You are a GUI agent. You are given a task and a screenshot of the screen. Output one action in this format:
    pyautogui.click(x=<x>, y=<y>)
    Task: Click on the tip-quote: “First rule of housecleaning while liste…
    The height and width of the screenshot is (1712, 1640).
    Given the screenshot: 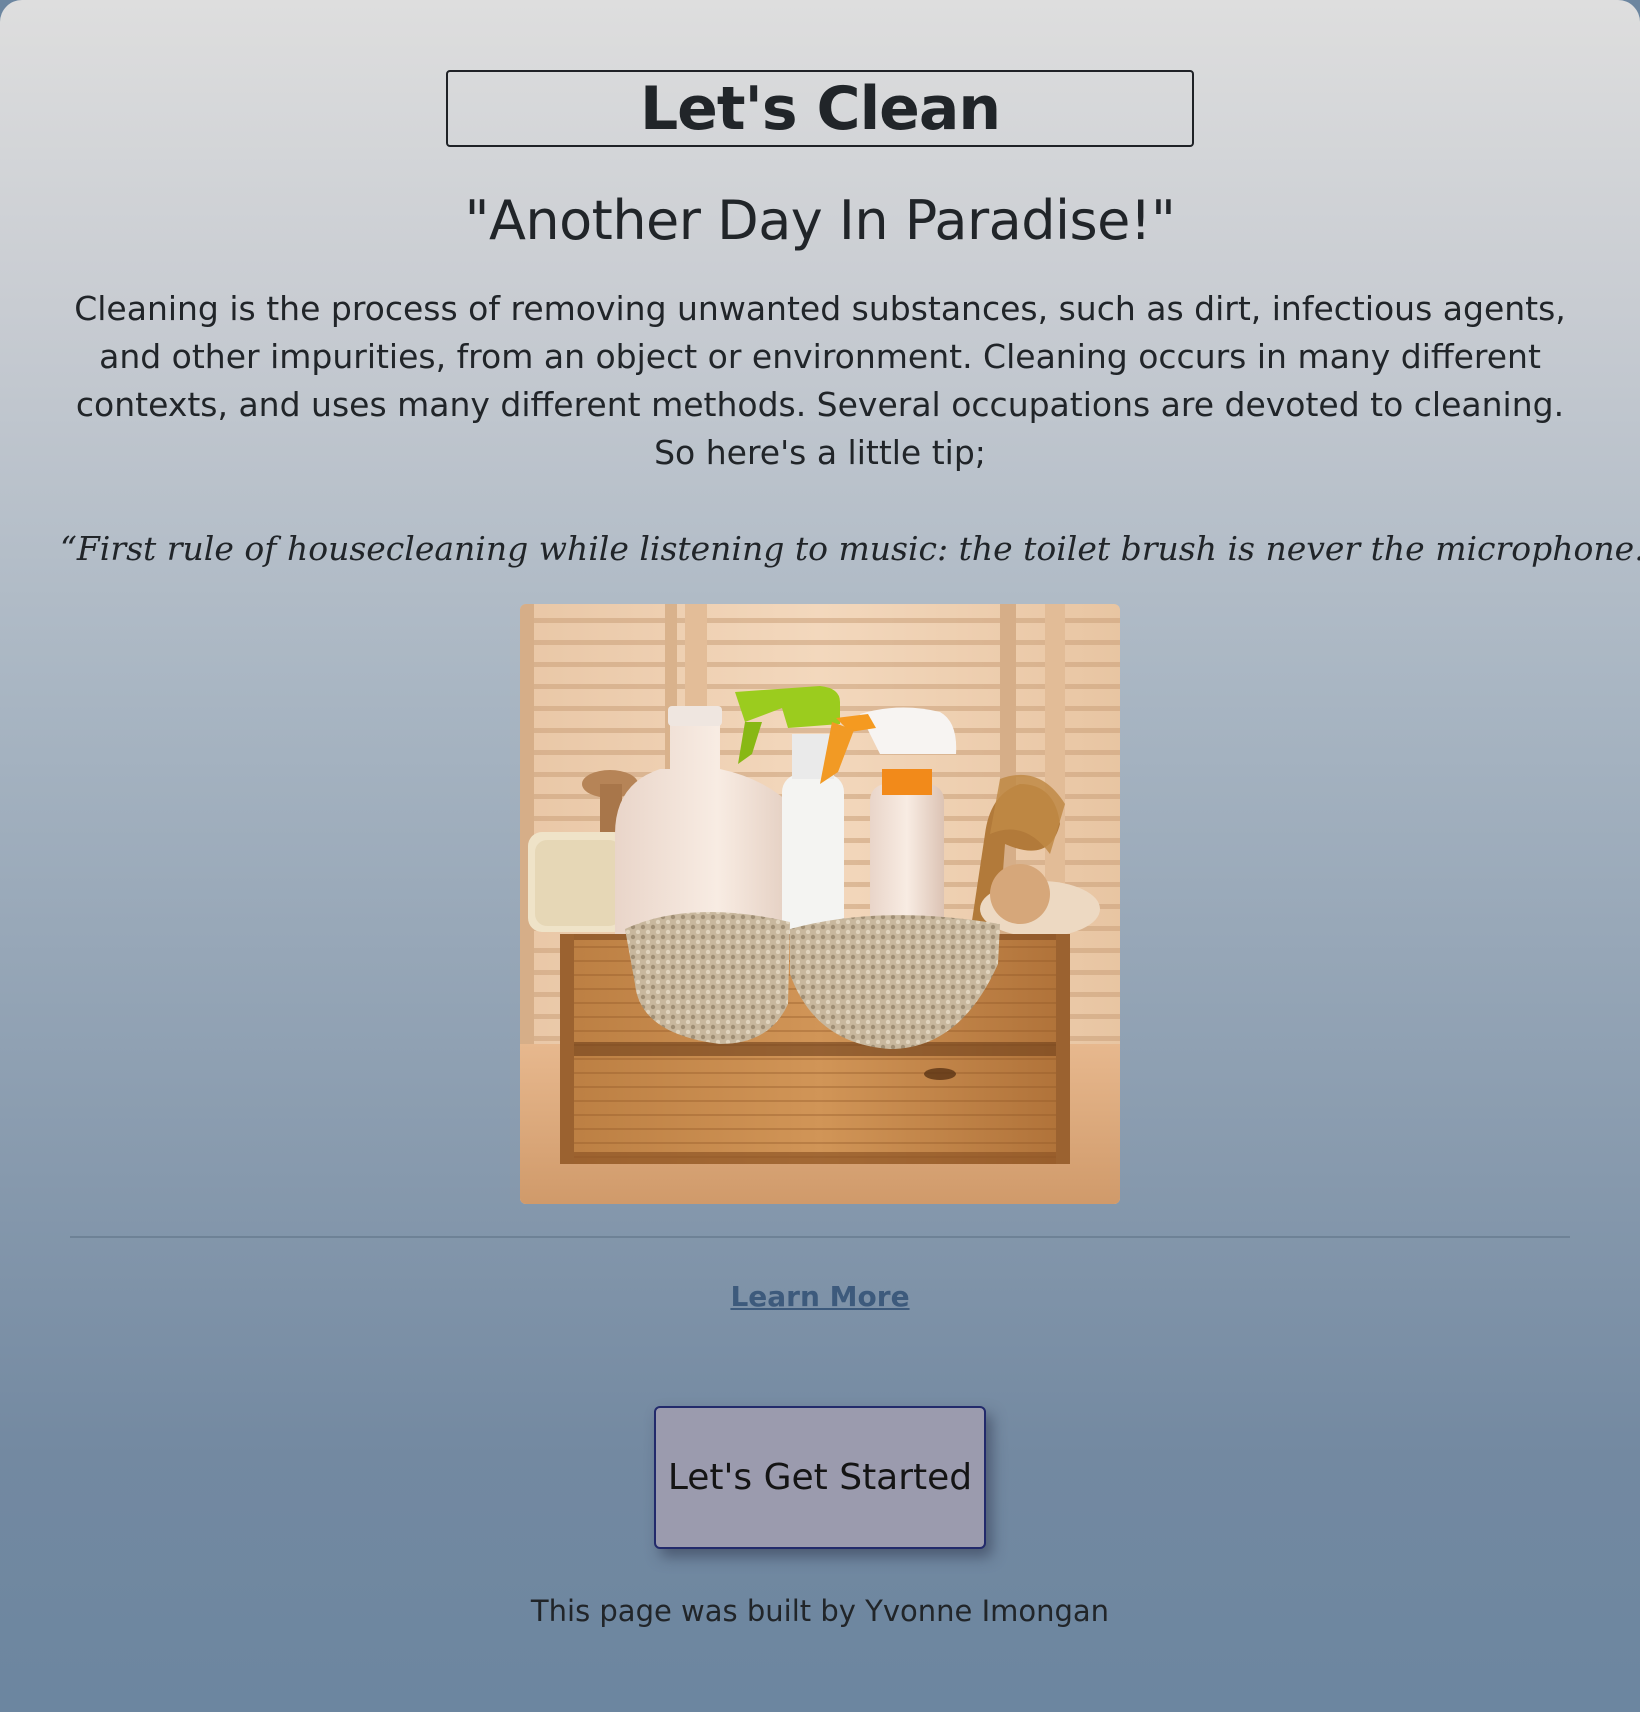 What is the action you would take?
    pyautogui.click(x=850, y=549)
    